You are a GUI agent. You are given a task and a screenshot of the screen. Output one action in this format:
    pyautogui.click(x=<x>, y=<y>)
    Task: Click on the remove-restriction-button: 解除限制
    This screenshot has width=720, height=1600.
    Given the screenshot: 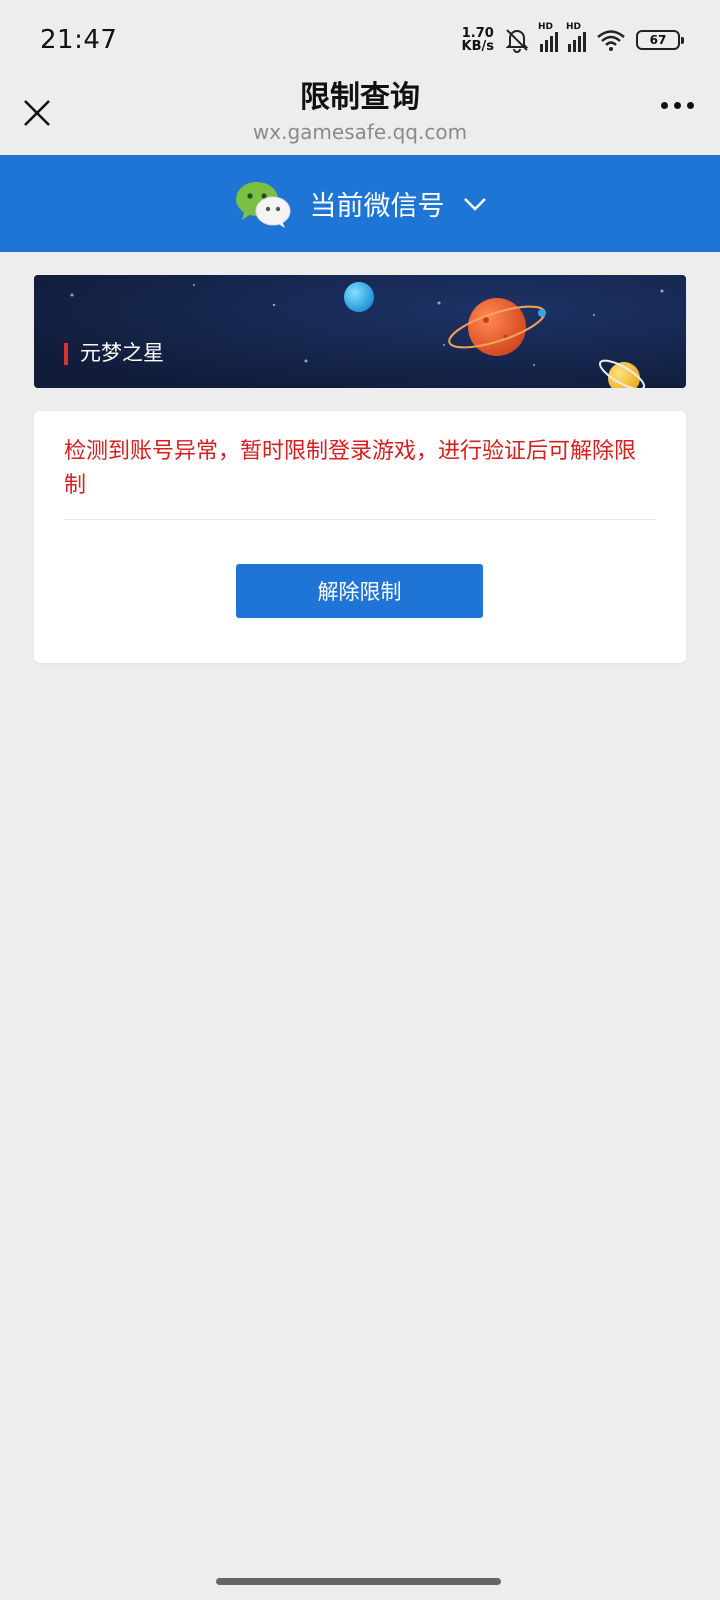 What is the action you would take?
    pyautogui.click(x=359, y=591)
    